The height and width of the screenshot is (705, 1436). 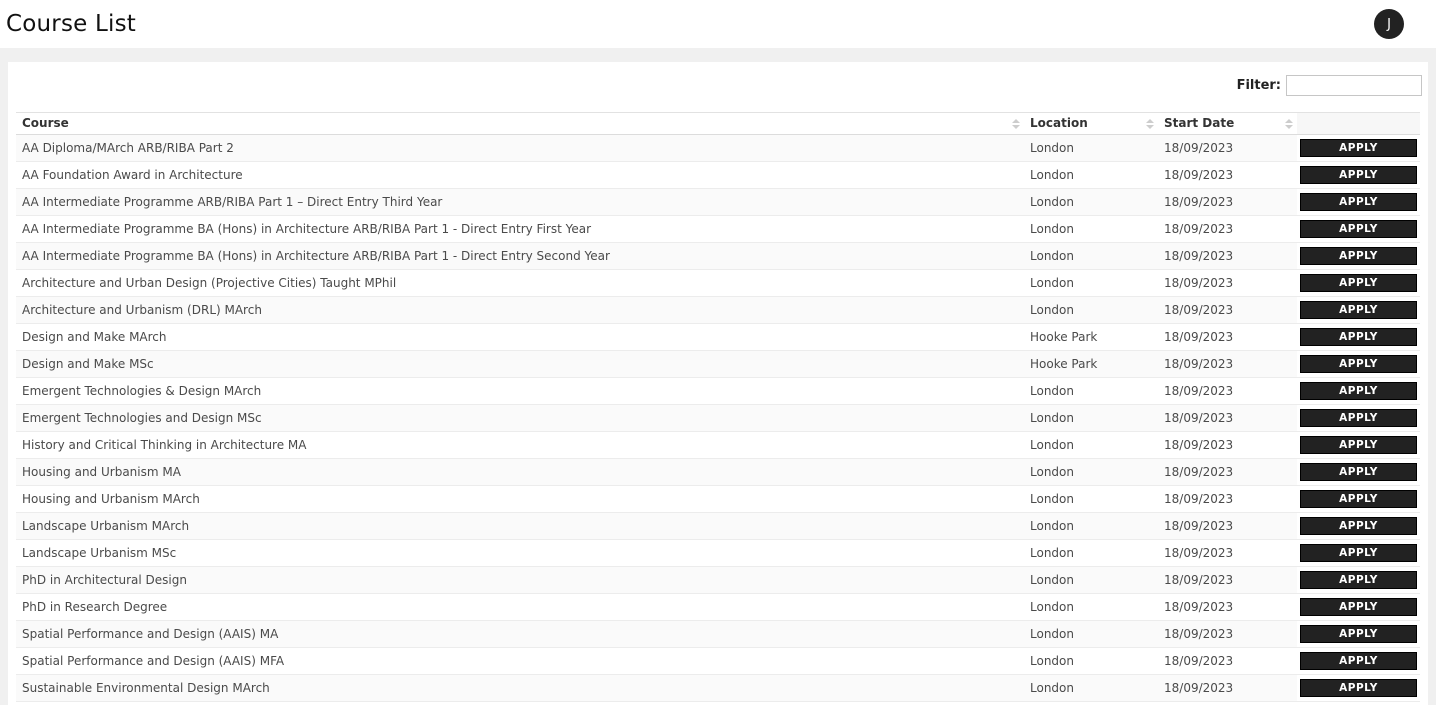 I want to click on course-cell: Emergent Technologies and Design MSc, so click(x=520, y=418).